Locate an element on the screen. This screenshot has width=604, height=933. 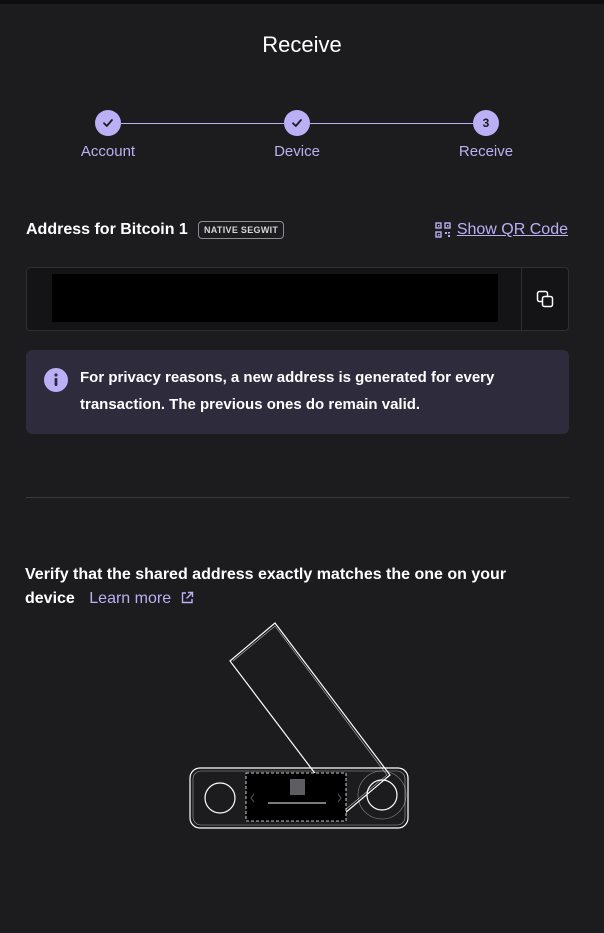
qr-code-icon is located at coordinates (443, 230).